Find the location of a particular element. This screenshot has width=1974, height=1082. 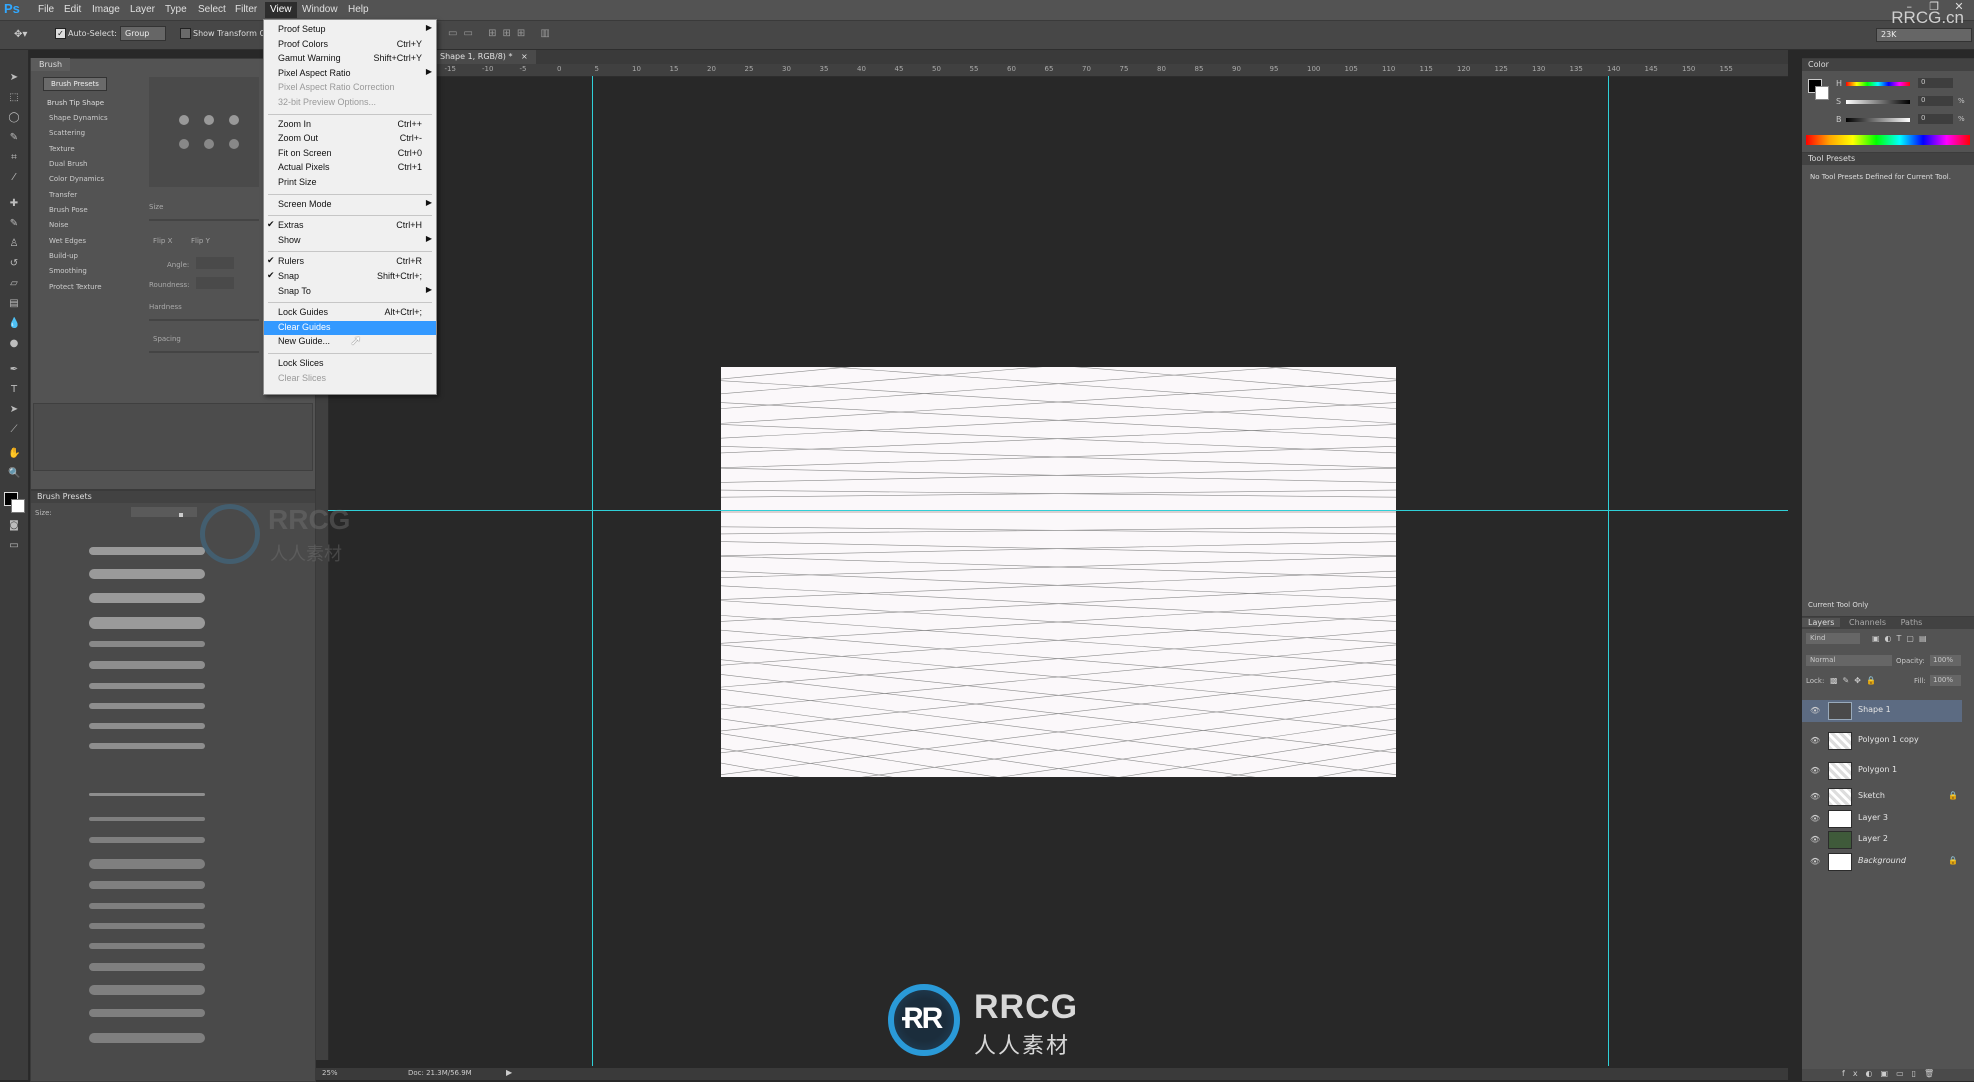

move-tool-icon: ✥▾ is located at coordinates (20, 34).